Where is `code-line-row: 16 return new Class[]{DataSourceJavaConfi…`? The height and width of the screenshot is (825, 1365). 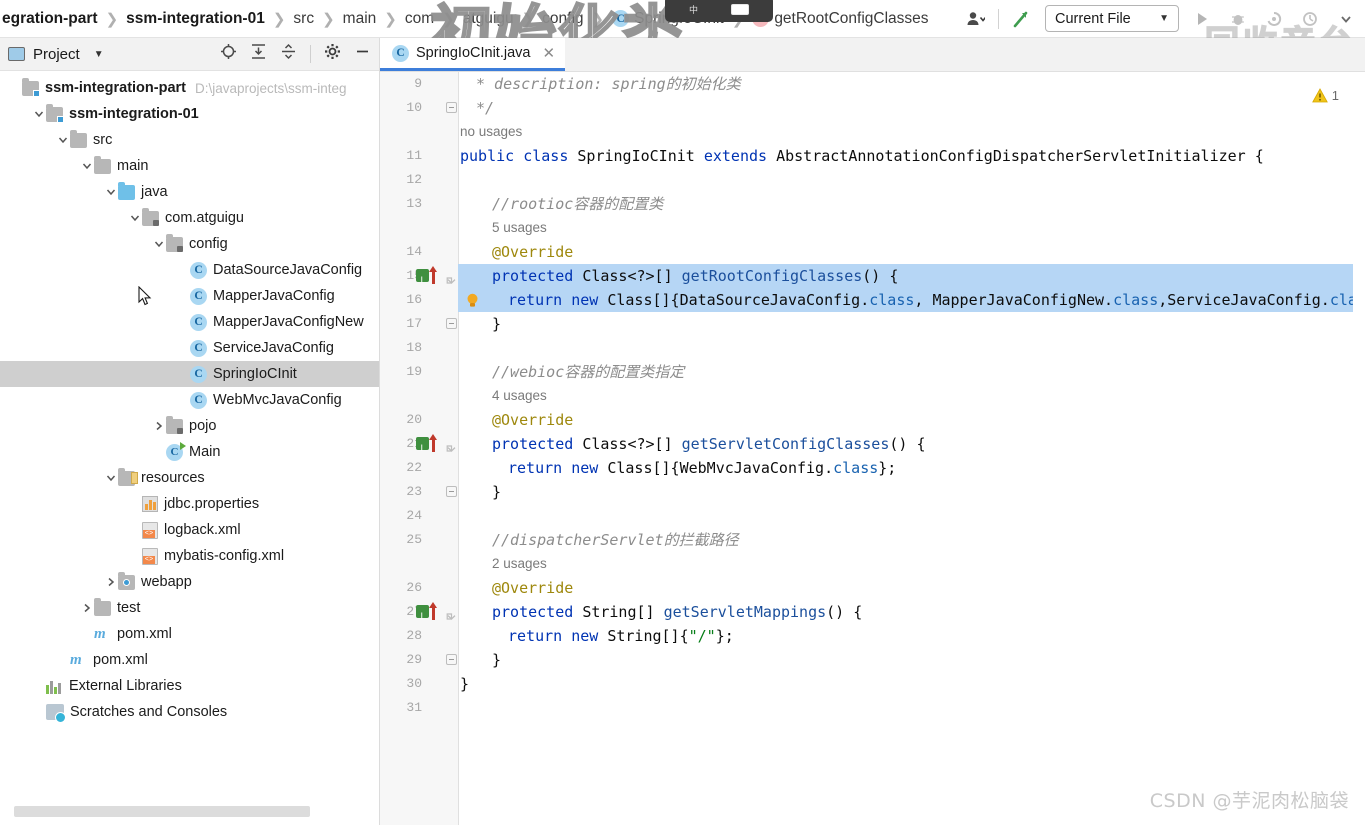
code-line-row: 16 return new Class[]{DataSourceJavaConfi… is located at coordinates (872, 300).